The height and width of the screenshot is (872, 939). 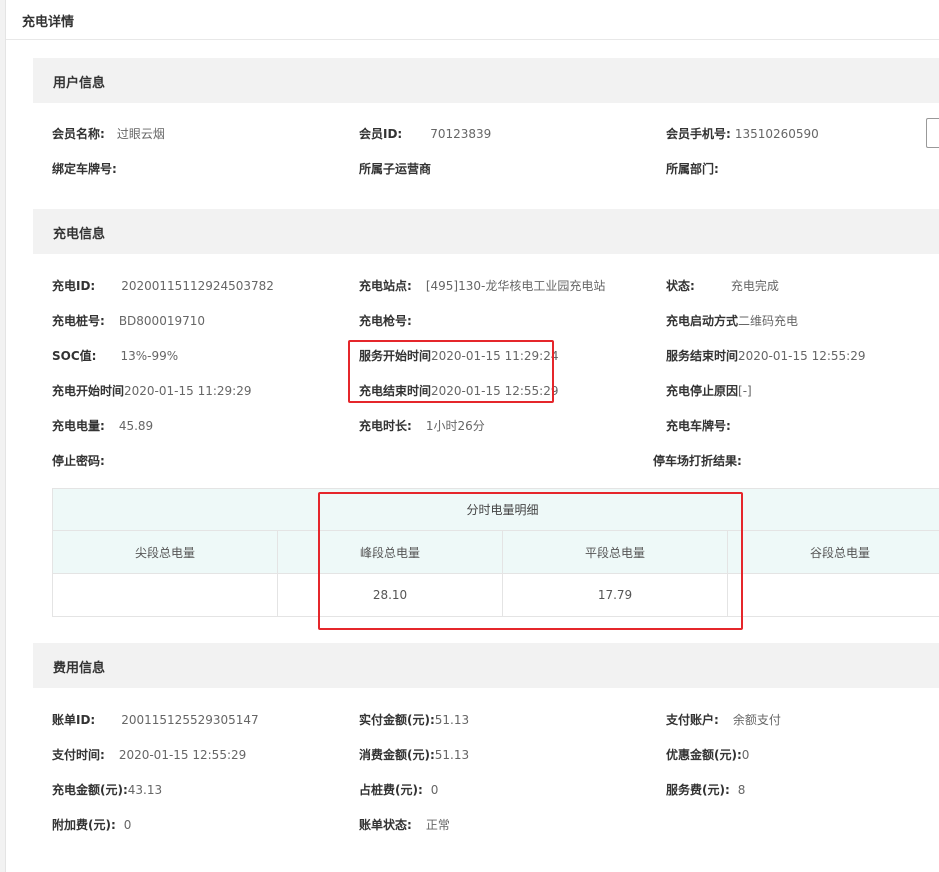 I want to click on field-pile-no: 充电桩号: BD800019710, so click(x=128, y=321).